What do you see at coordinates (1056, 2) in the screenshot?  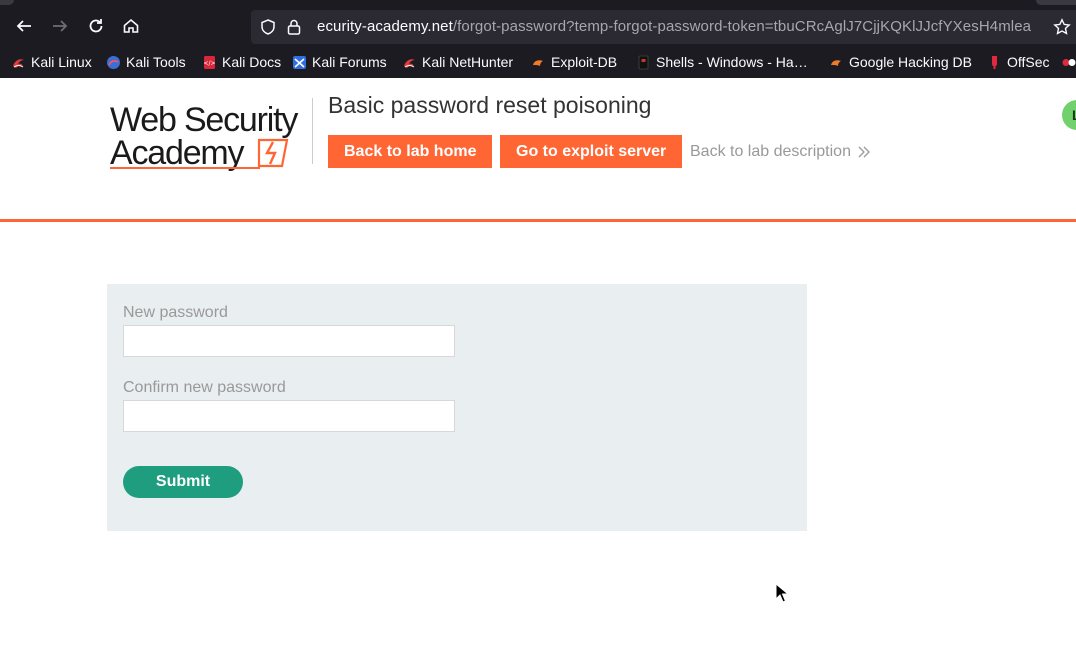 I see `tab-stub-right` at bounding box center [1056, 2].